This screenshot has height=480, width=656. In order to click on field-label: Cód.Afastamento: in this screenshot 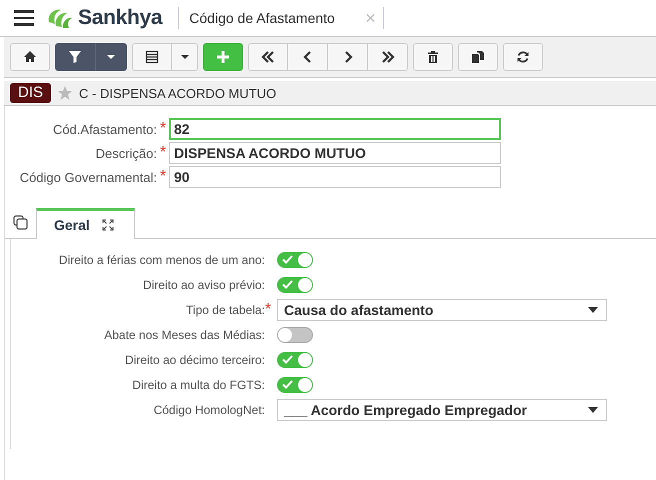, I will do `click(104, 129)`.